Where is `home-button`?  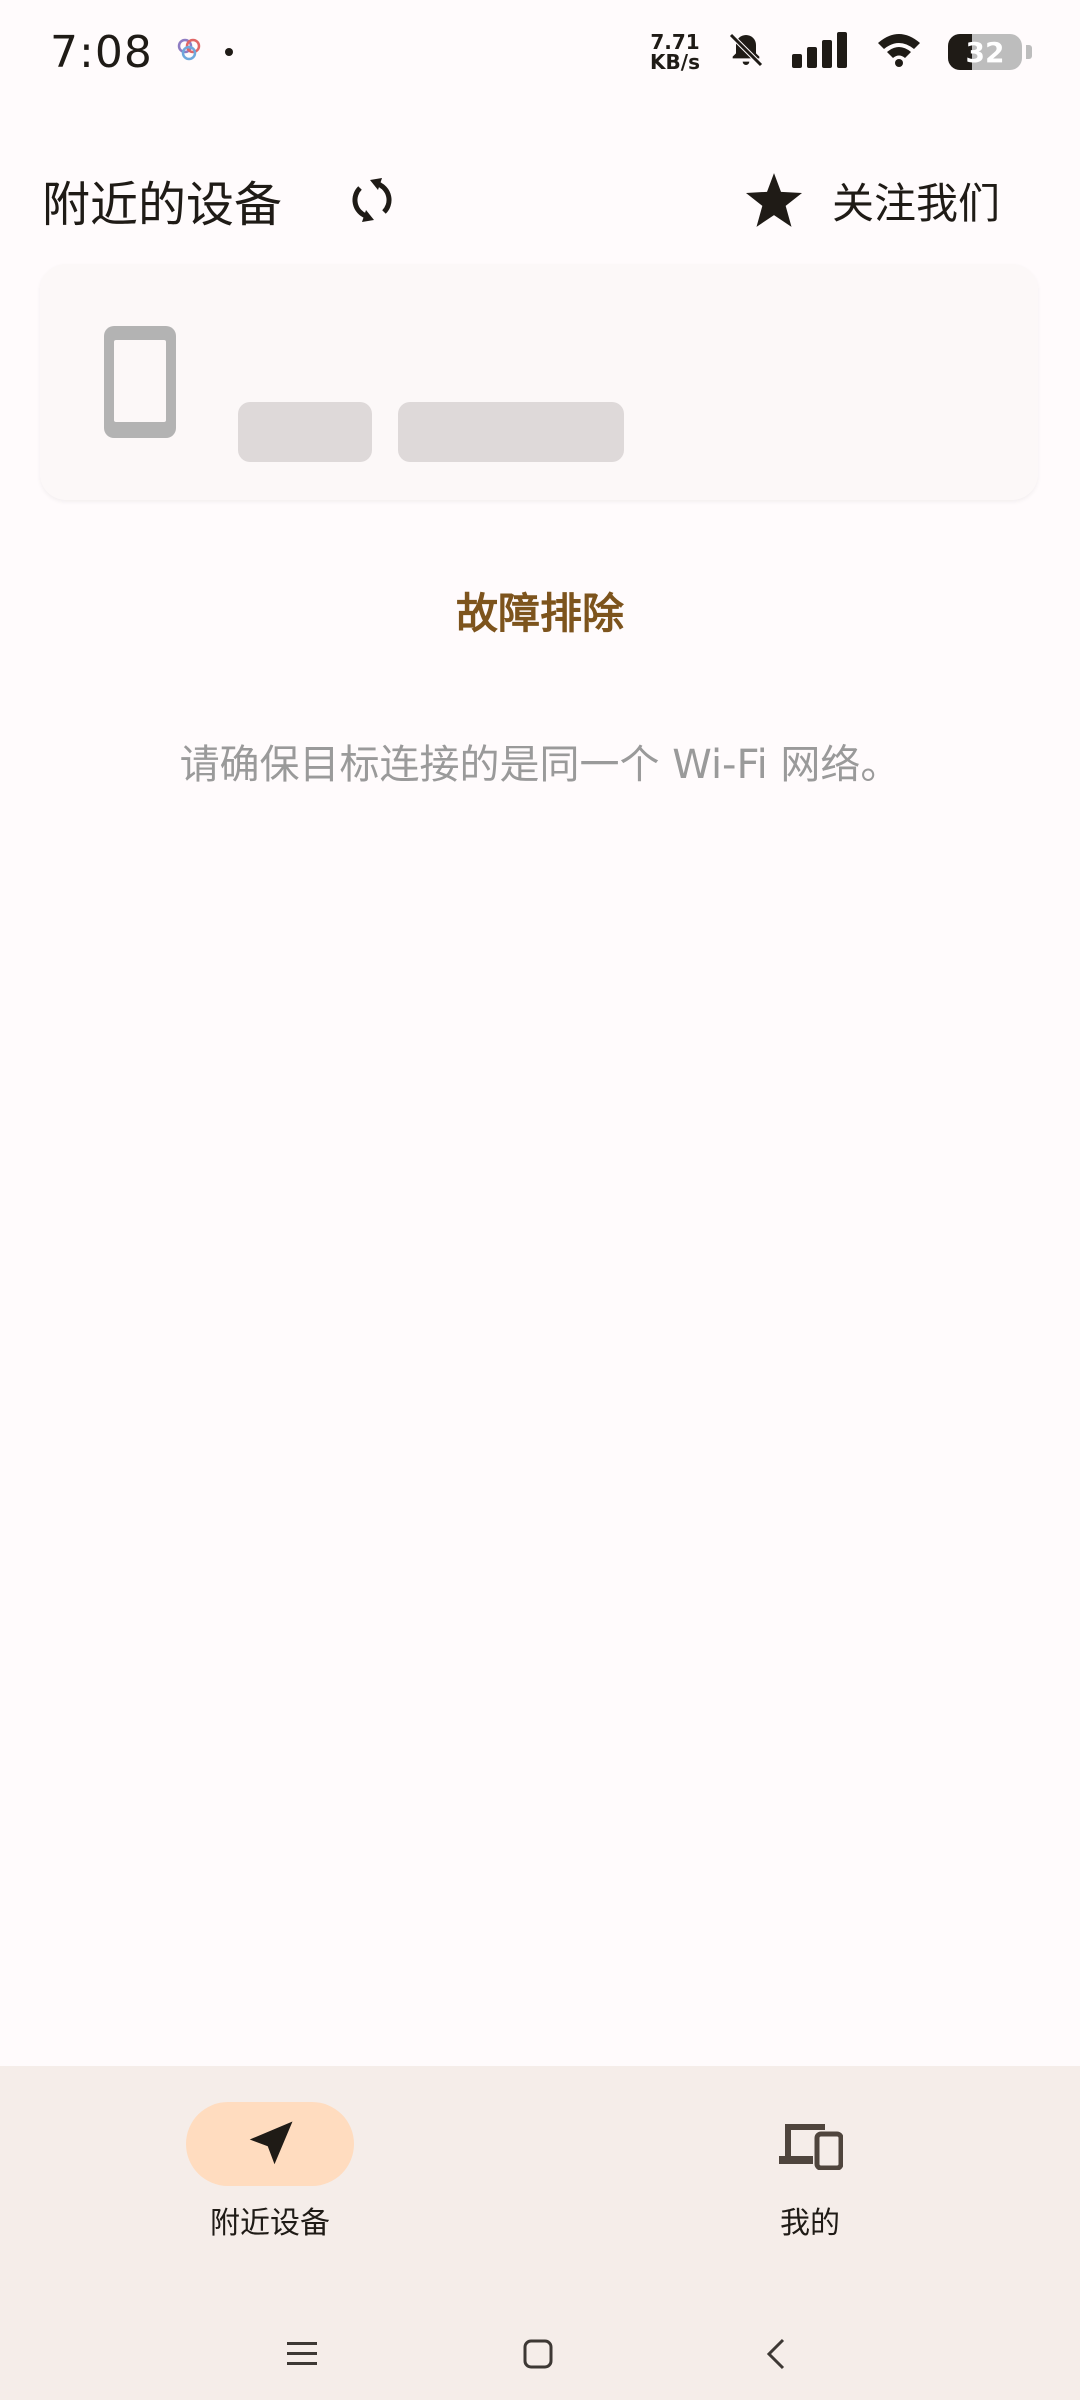
home-button is located at coordinates (538, 2354).